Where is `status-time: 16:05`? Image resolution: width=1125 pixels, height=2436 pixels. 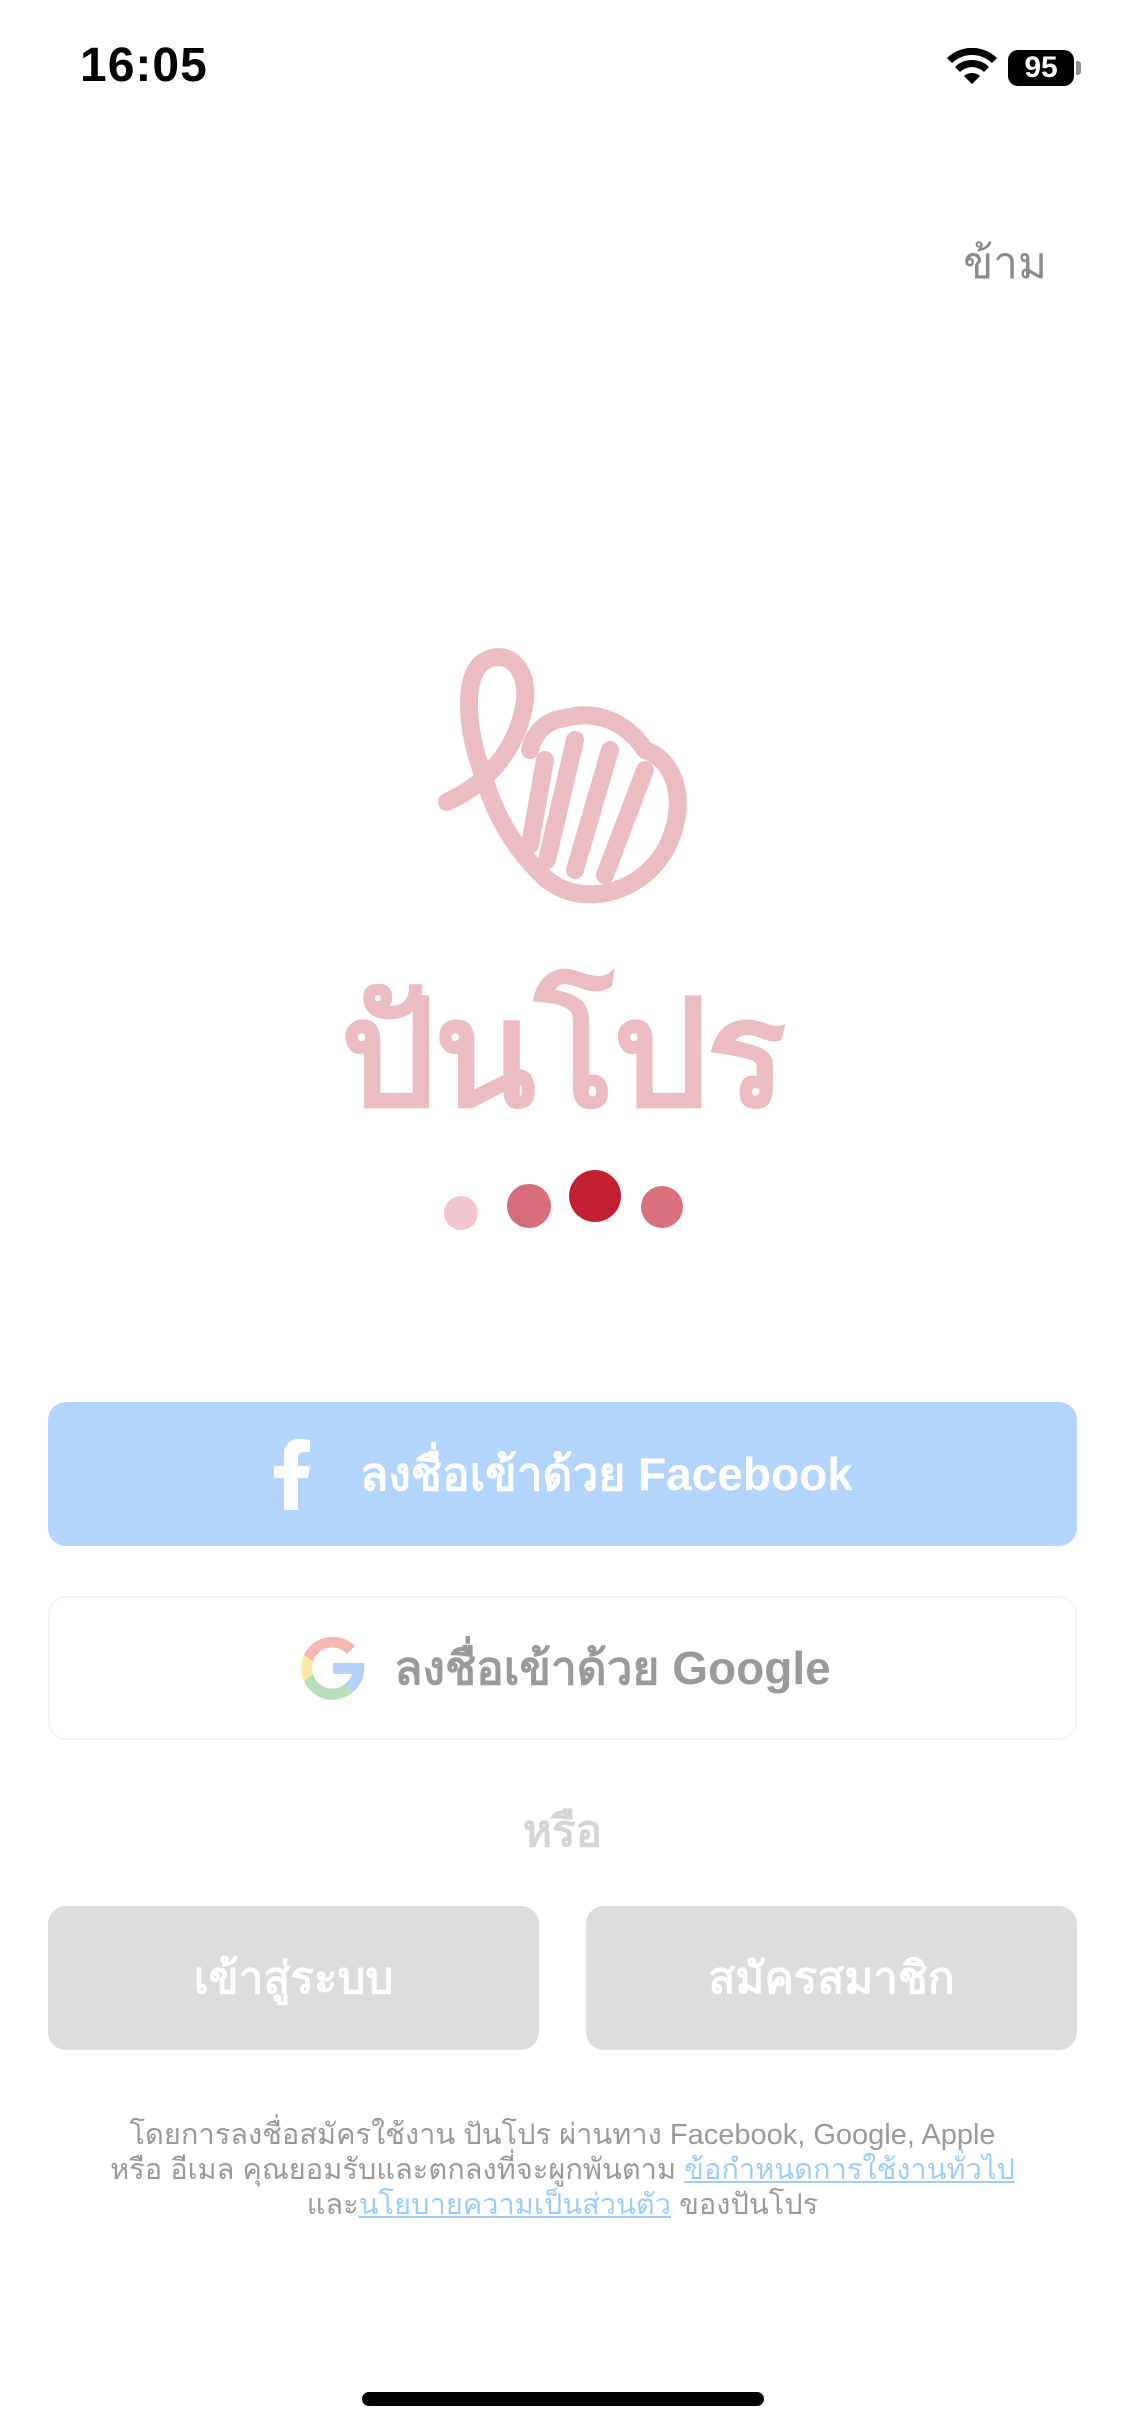
status-time: 16:05 is located at coordinates (144, 65).